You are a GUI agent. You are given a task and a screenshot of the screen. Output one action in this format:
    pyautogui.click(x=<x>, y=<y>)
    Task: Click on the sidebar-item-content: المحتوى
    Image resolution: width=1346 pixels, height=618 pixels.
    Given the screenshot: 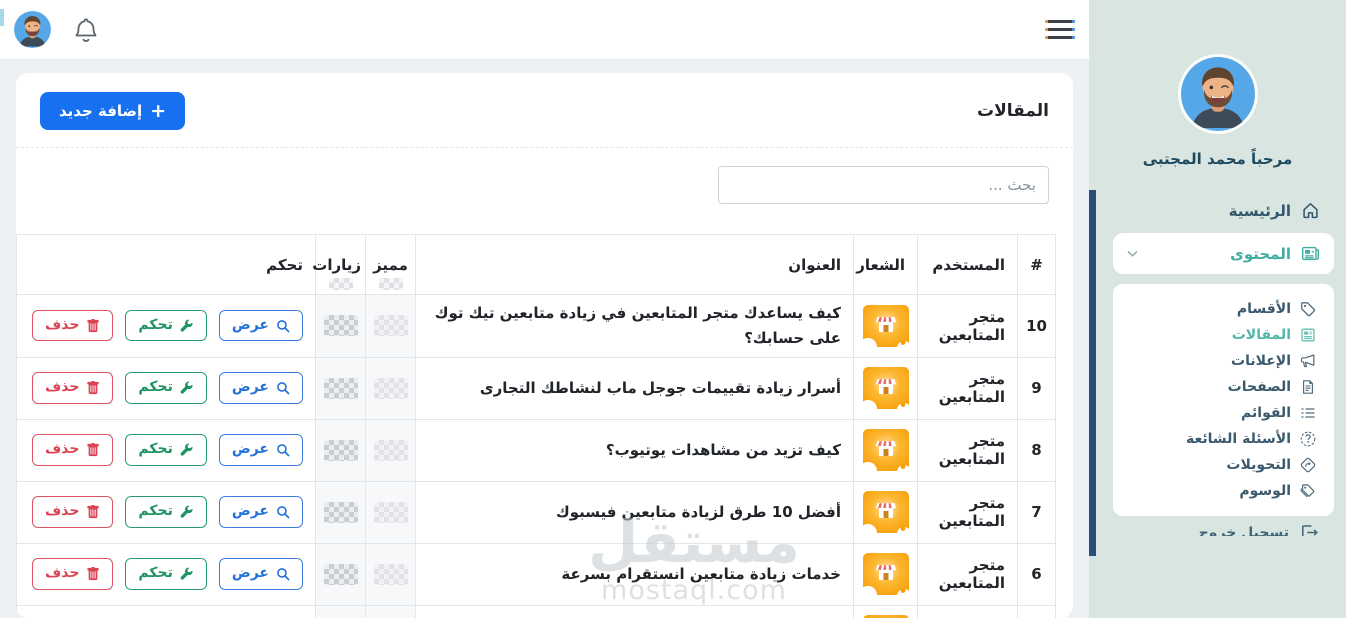 What is the action you would take?
    pyautogui.click(x=1223, y=253)
    